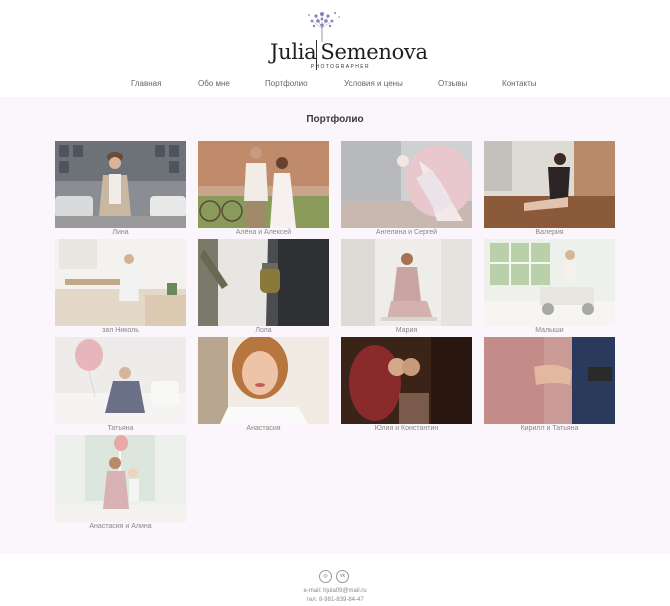  What do you see at coordinates (452, 83) in the screenshot?
I see `nav-reviews: Отзывы` at bounding box center [452, 83].